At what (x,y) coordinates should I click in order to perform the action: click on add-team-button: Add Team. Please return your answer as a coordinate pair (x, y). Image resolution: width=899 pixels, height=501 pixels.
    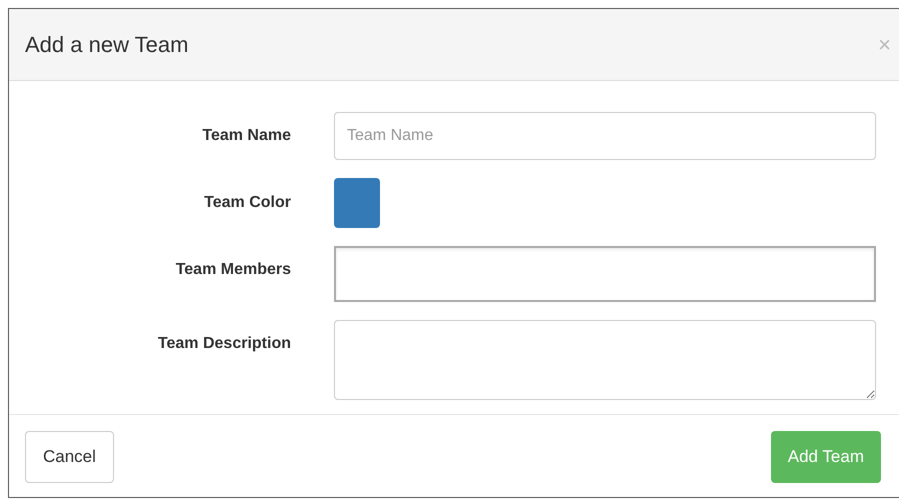
    Looking at the image, I should click on (825, 457).